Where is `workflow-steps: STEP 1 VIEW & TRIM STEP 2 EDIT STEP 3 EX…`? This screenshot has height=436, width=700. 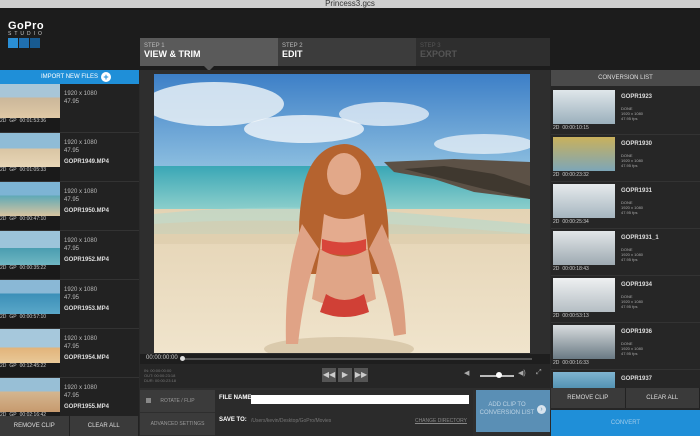
workflow-steps: STEP 1 VIEW & TRIM STEP 2 EDIT STEP 3 EX… is located at coordinates (345, 54).